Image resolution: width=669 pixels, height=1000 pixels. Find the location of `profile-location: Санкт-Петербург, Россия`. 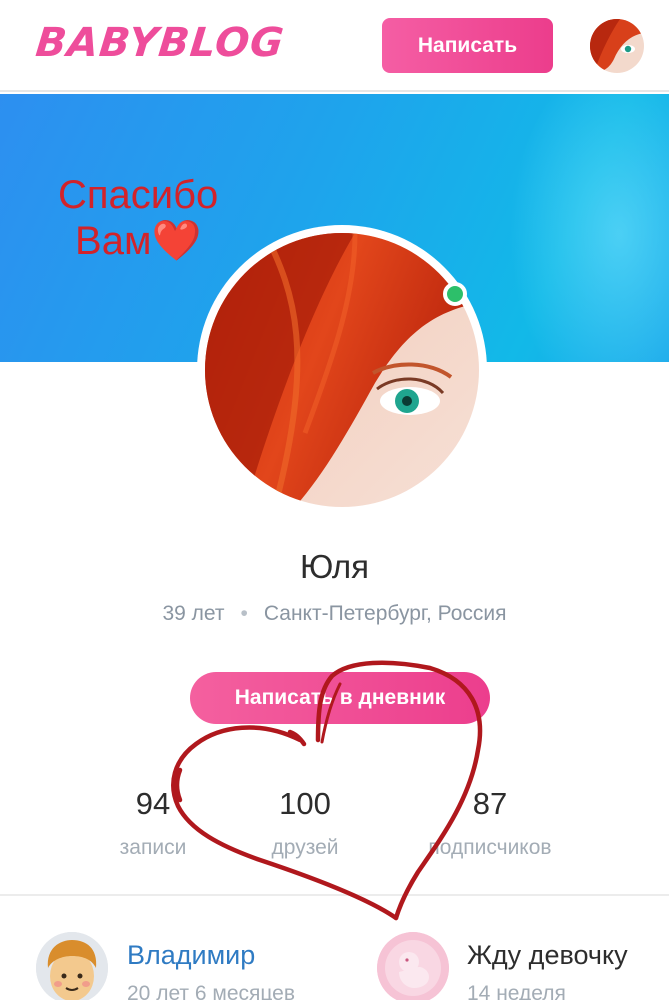

profile-location: Санкт-Петербург, Россия is located at coordinates (385, 613).